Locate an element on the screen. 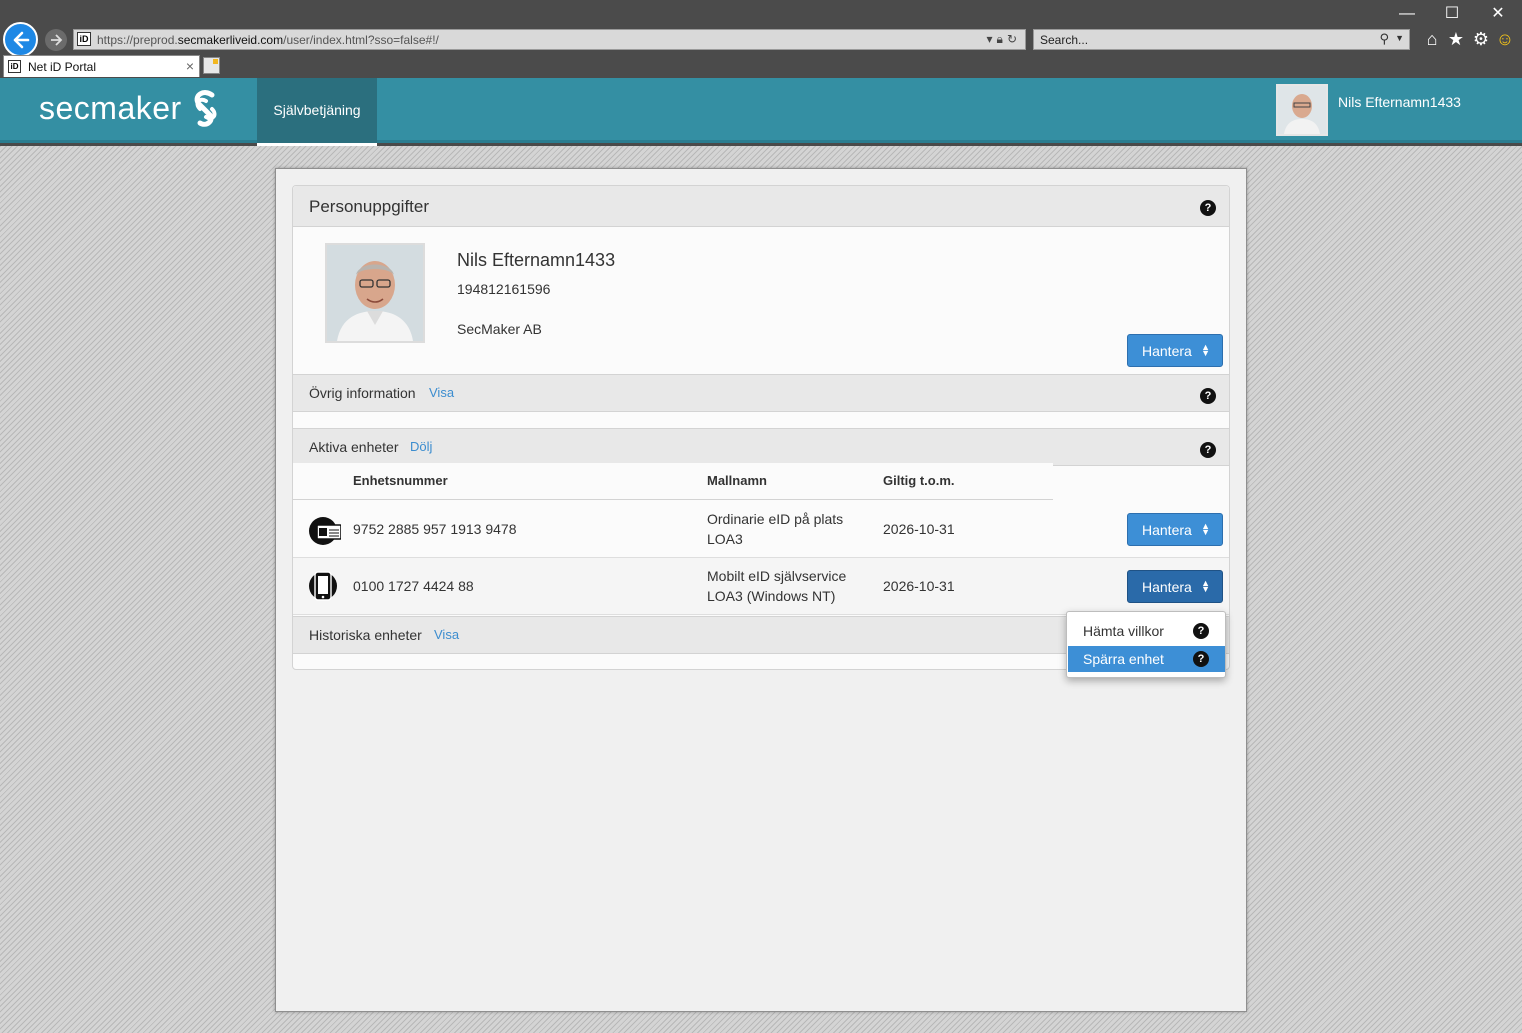  brand-wordmark: secmaker is located at coordinates (110, 108).